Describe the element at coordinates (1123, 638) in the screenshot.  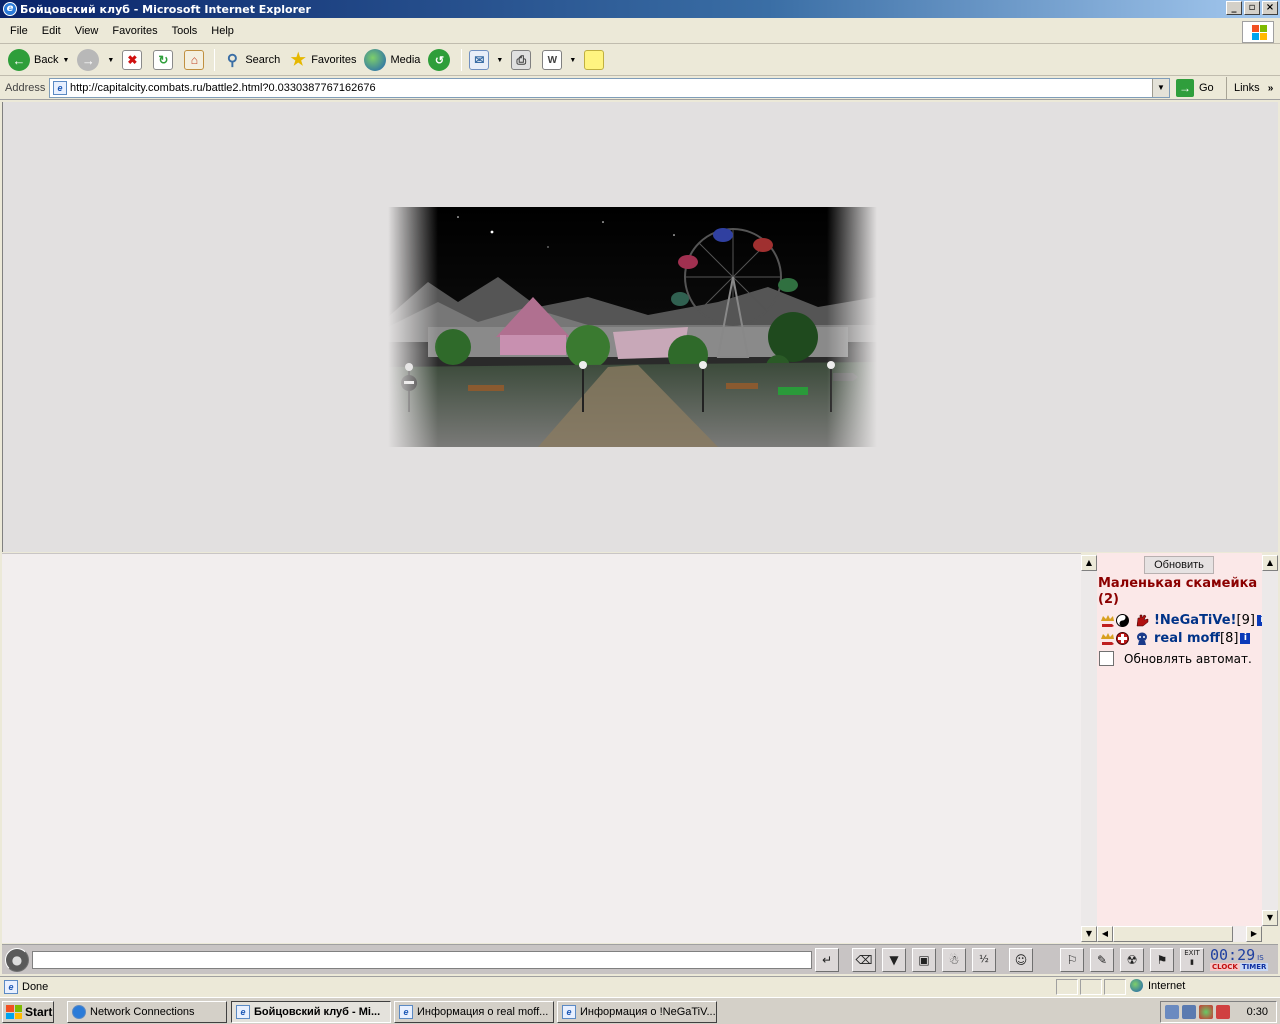
I see `red-cross-icon` at that location.